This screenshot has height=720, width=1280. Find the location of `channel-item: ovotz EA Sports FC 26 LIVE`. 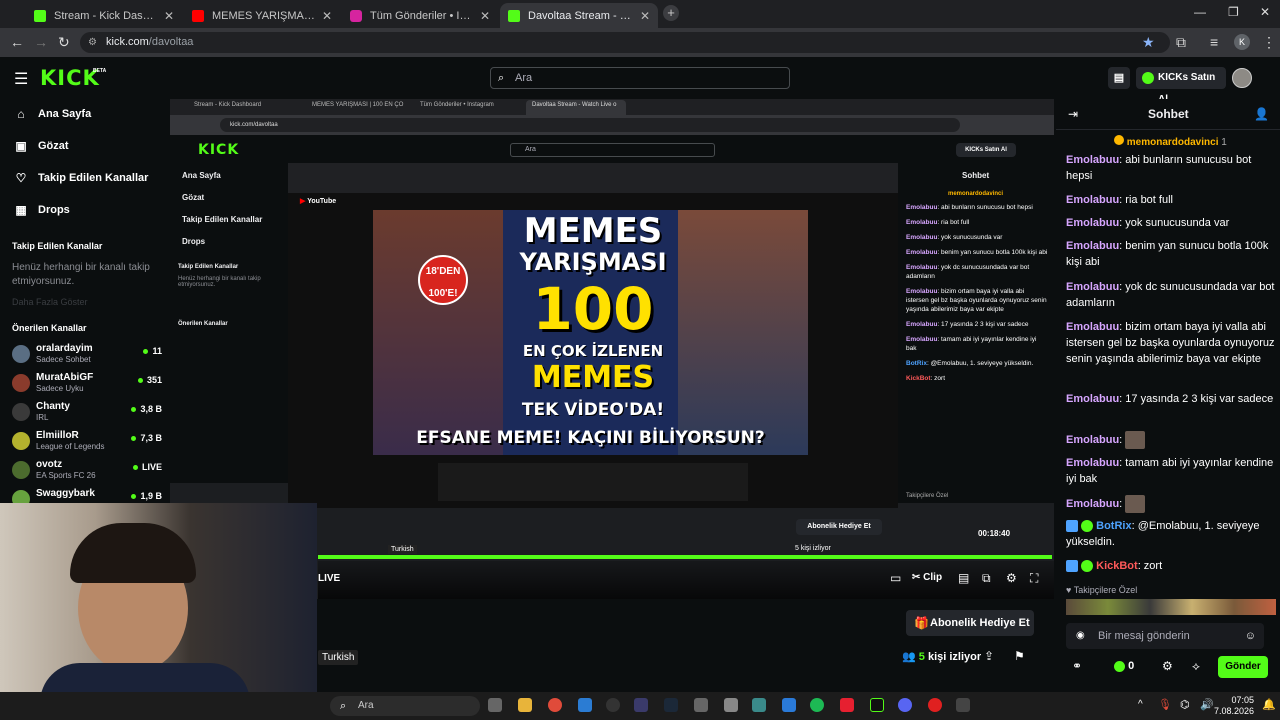

channel-item: ovotz EA Sports FC 26 LIVE is located at coordinates (87, 472).